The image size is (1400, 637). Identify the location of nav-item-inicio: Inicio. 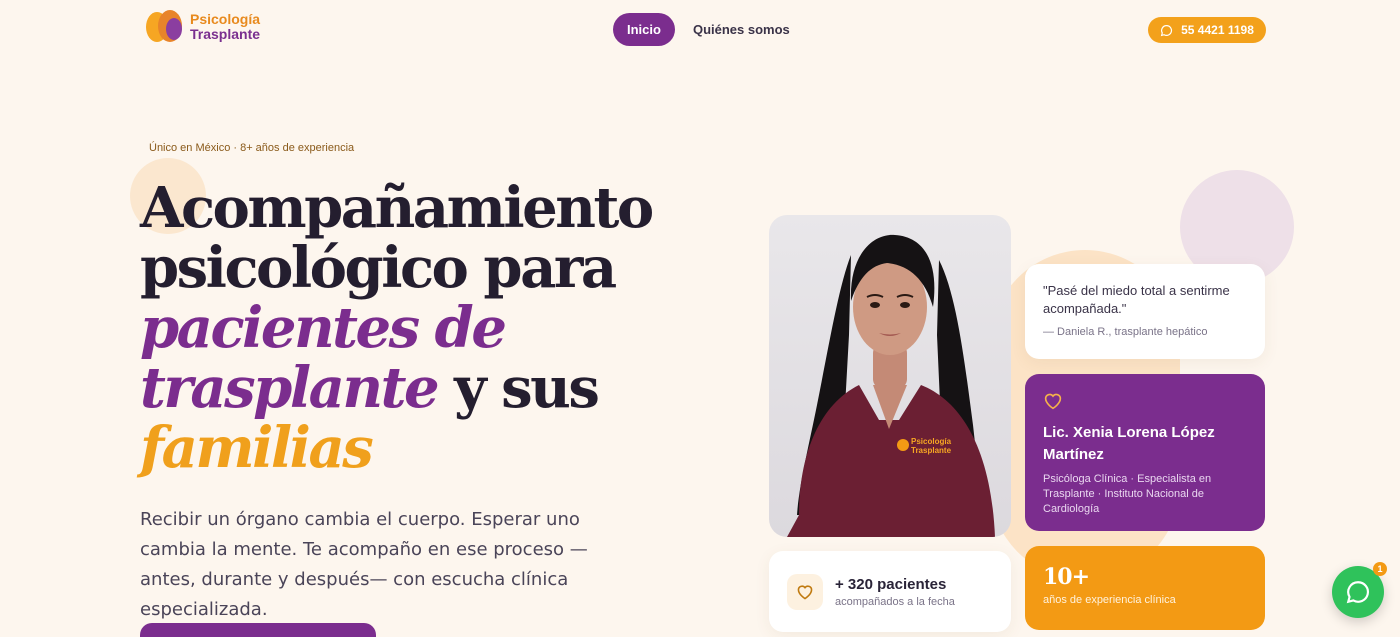
(644, 29).